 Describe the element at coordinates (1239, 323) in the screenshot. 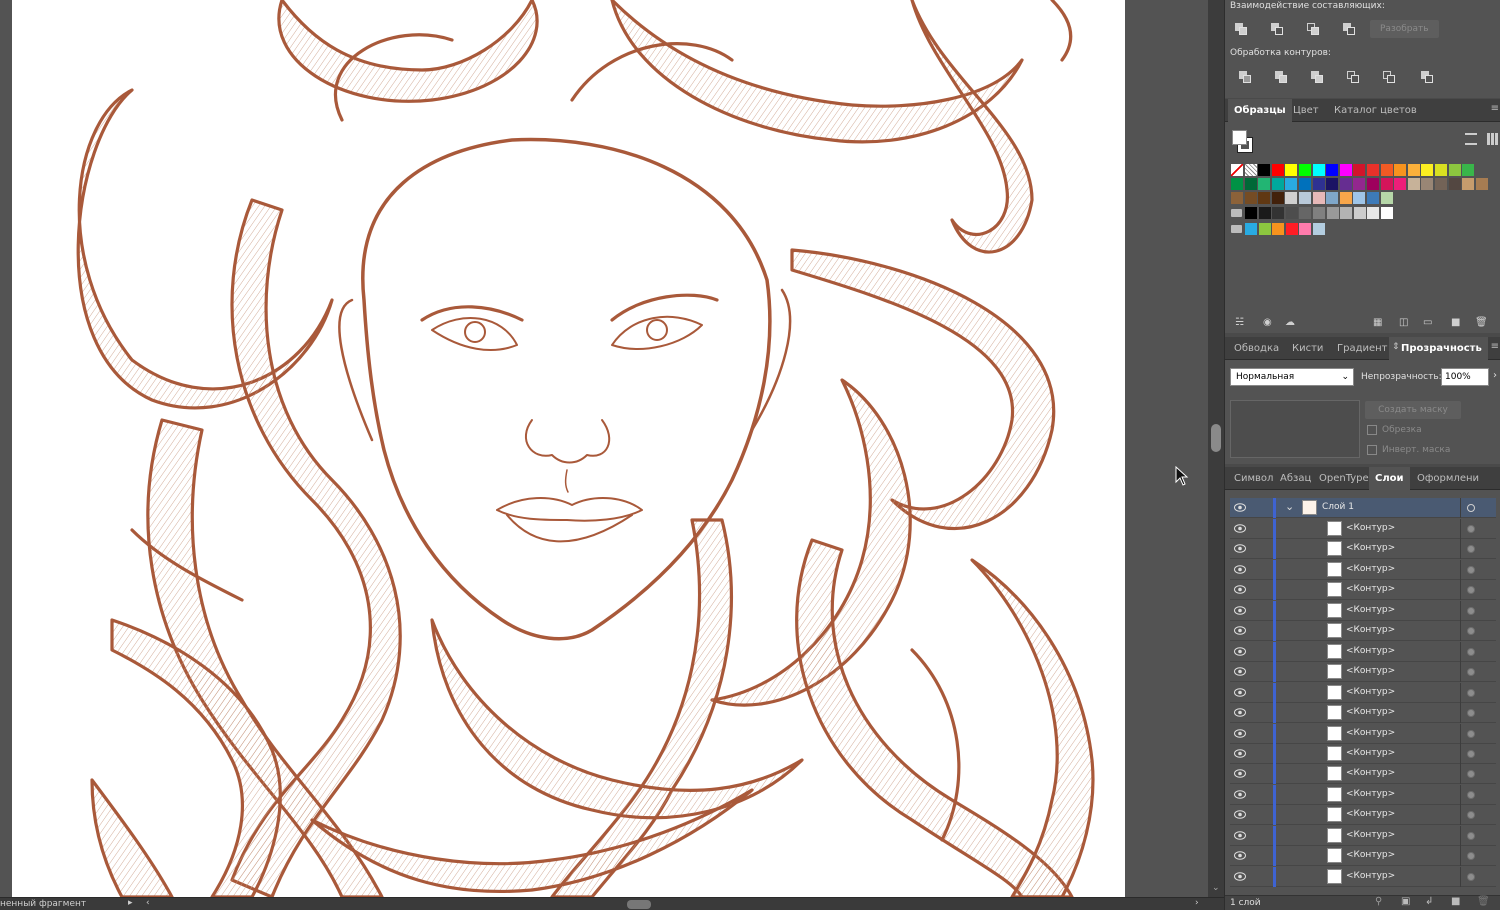

I see `swatch-library-icon: ☵` at that location.